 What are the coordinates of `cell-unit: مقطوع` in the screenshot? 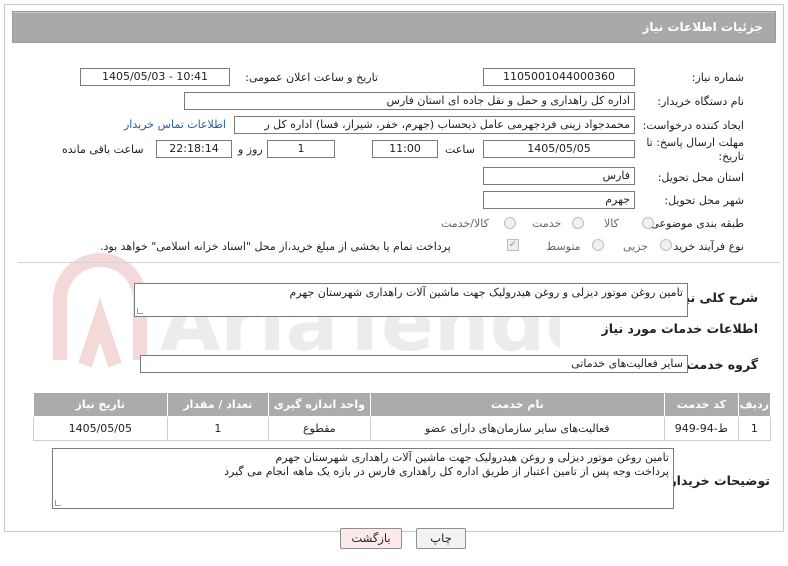 It's located at (319, 428).